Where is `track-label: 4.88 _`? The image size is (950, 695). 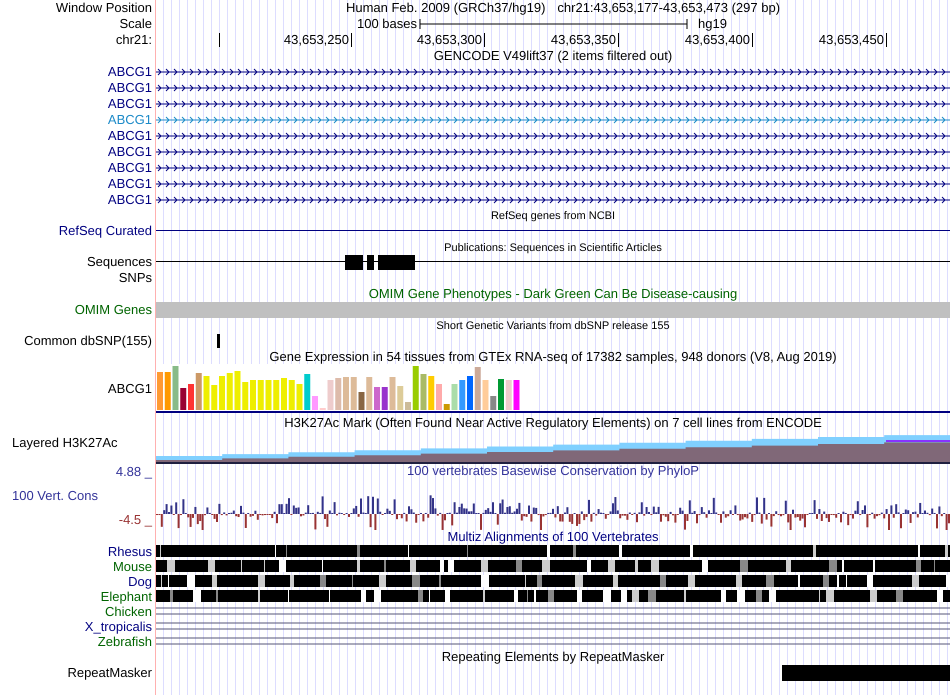
track-label: 4.88 _ is located at coordinates (134, 472).